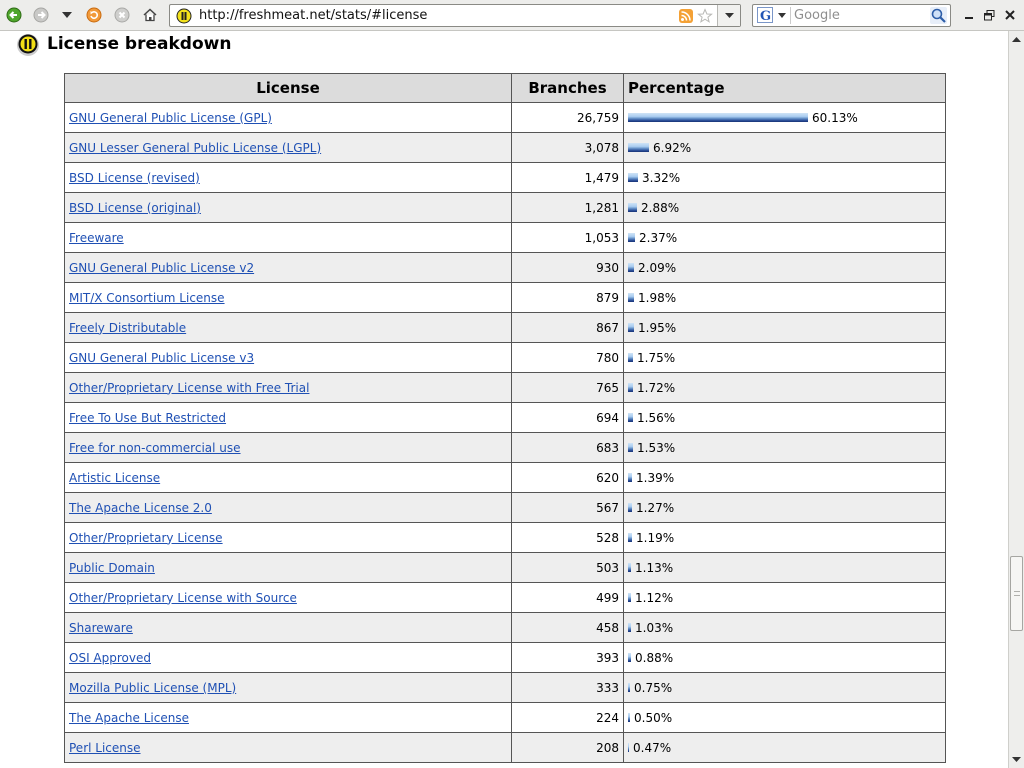  Describe the element at coordinates (288, 507) in the screenshot. I see `license-cell: The Apache License 2.0` at that location.